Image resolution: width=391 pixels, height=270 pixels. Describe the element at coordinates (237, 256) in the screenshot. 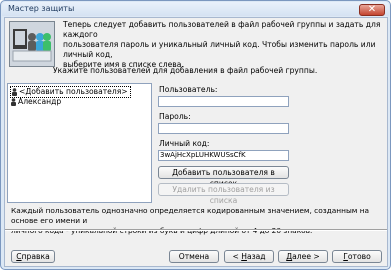

I see `back-prefix: <` at that location.